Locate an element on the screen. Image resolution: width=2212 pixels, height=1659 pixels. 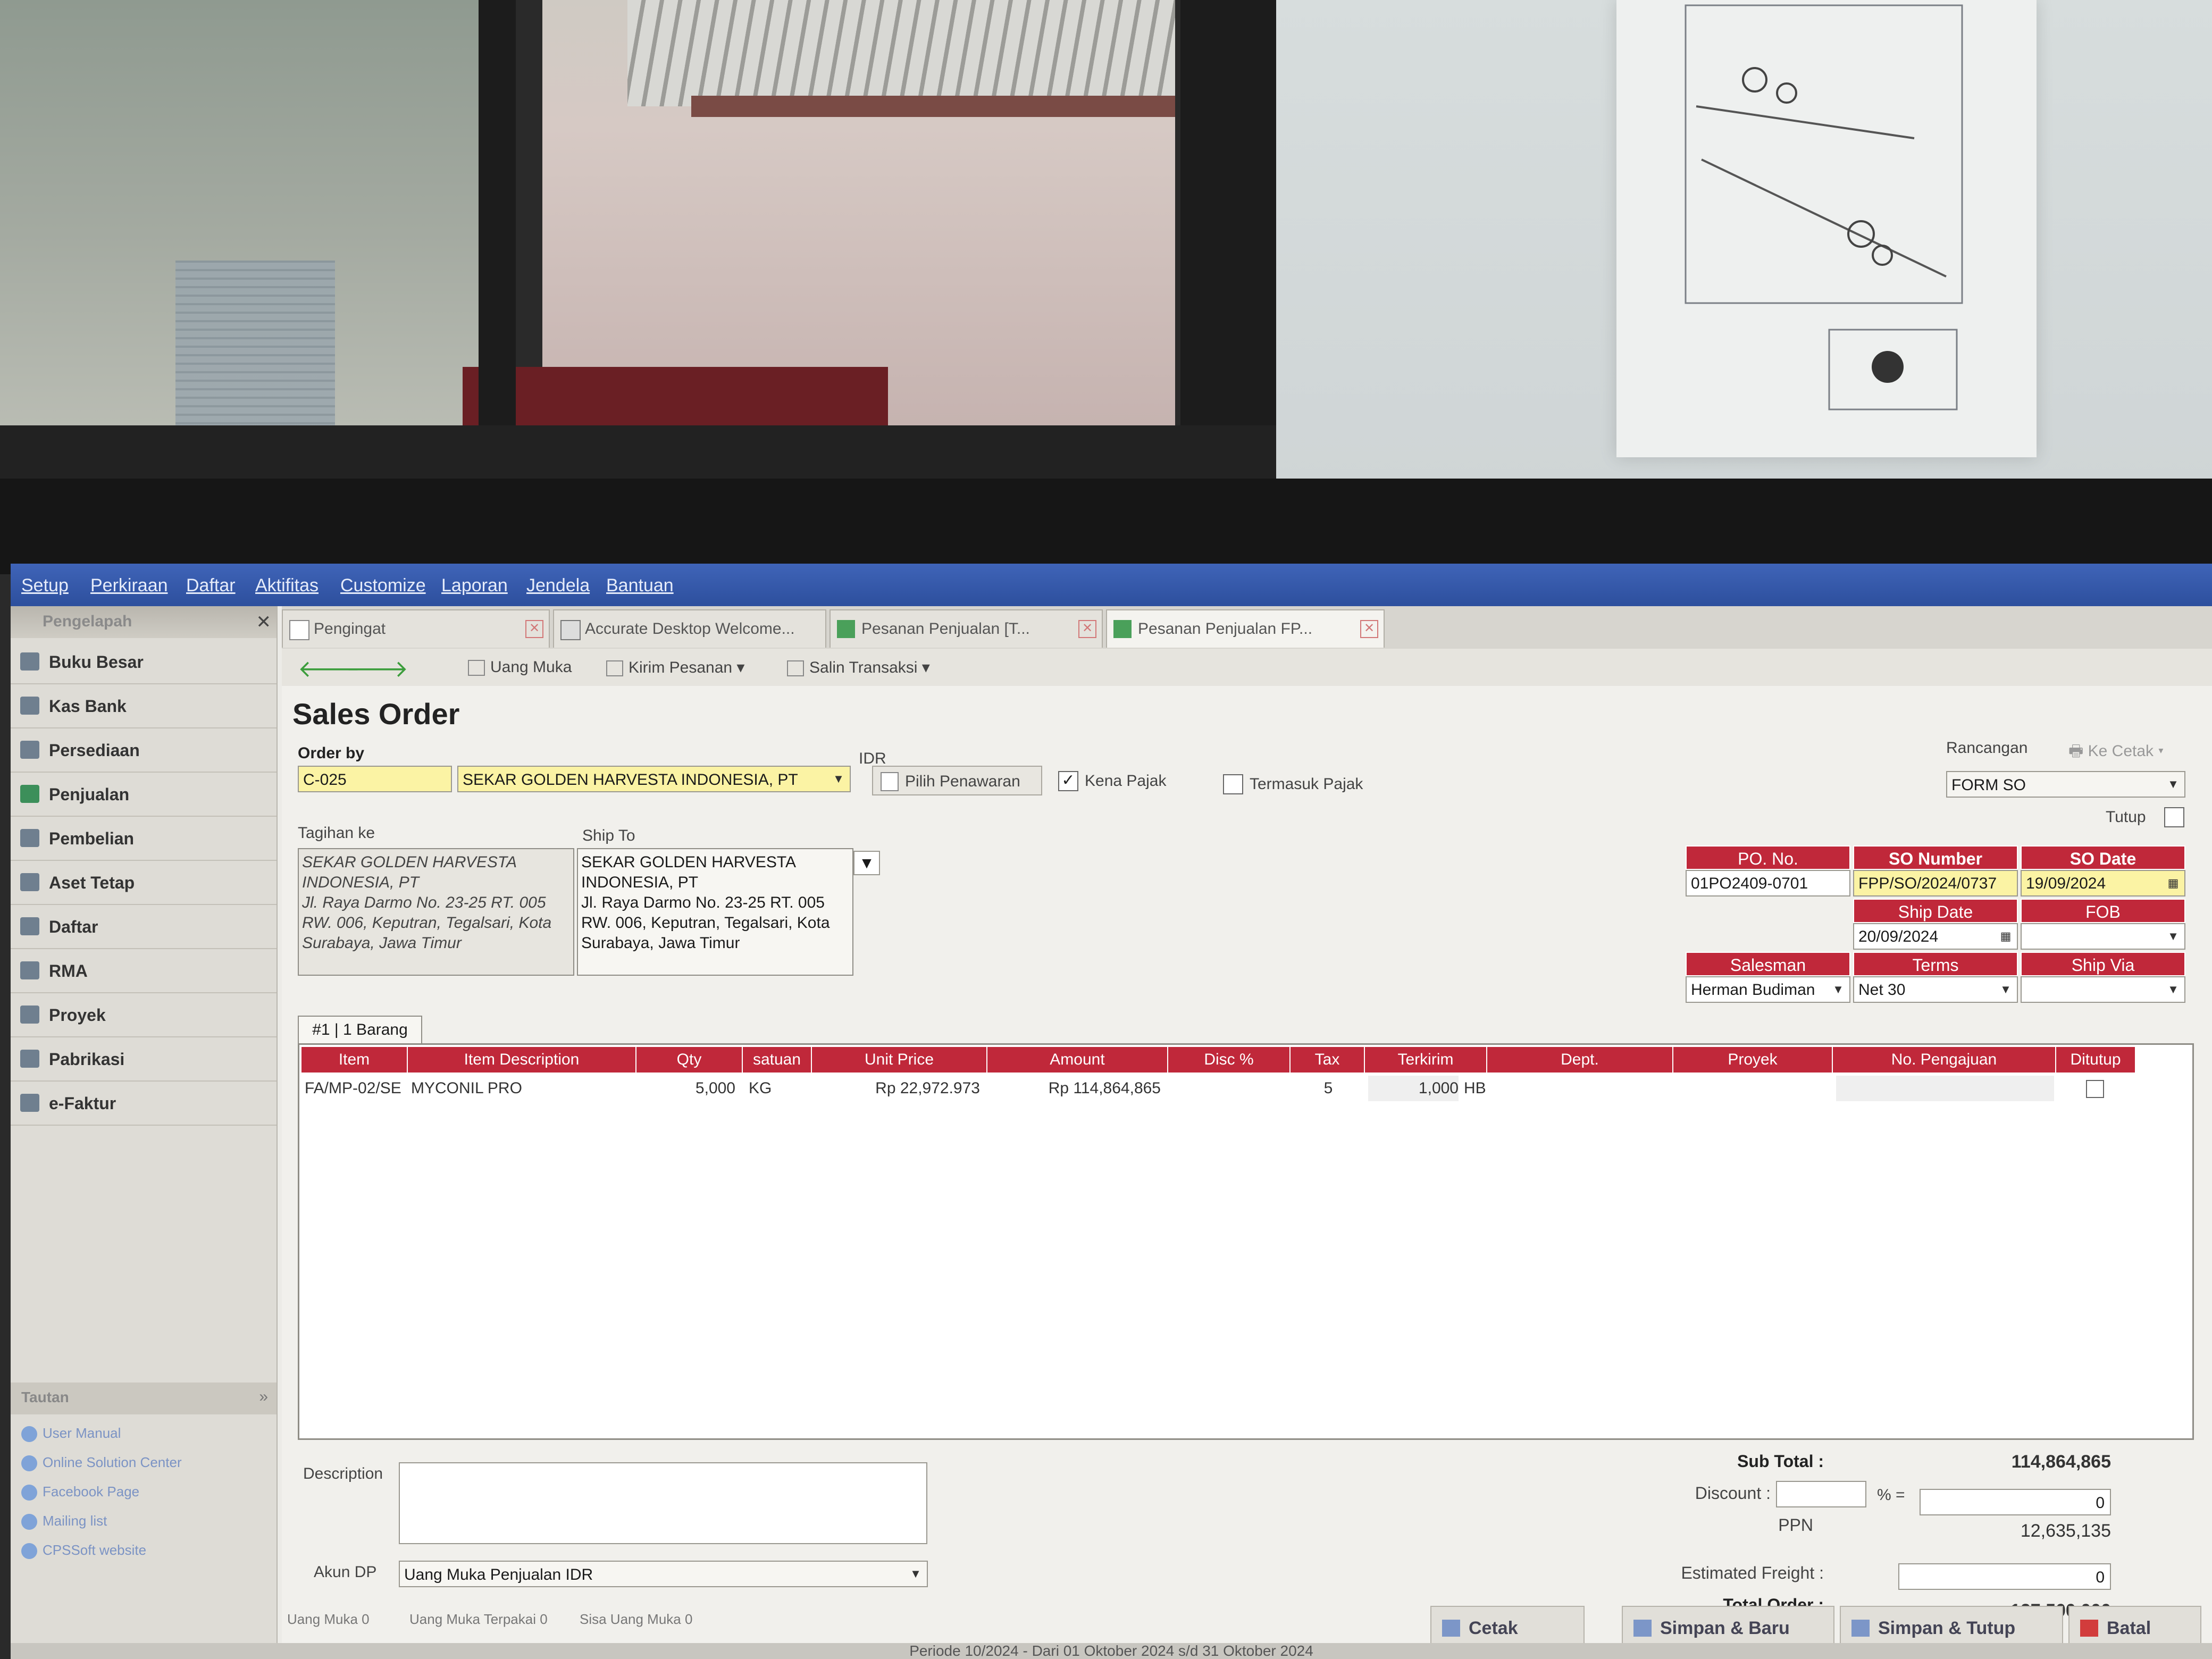
menu-perkiraan: Perkiraan is located at coordinates (129, 585).